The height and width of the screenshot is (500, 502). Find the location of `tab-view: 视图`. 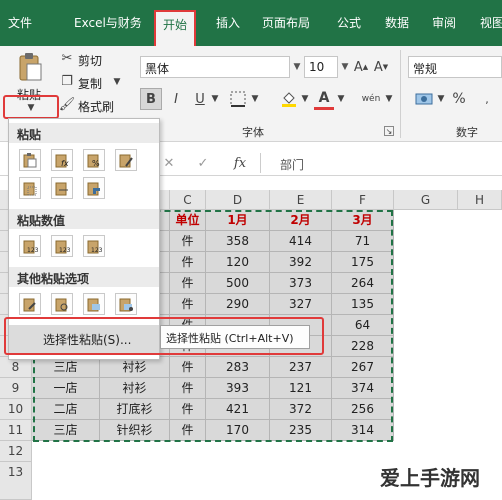

tab-view: 视图 is located at coordinates (491, 22).